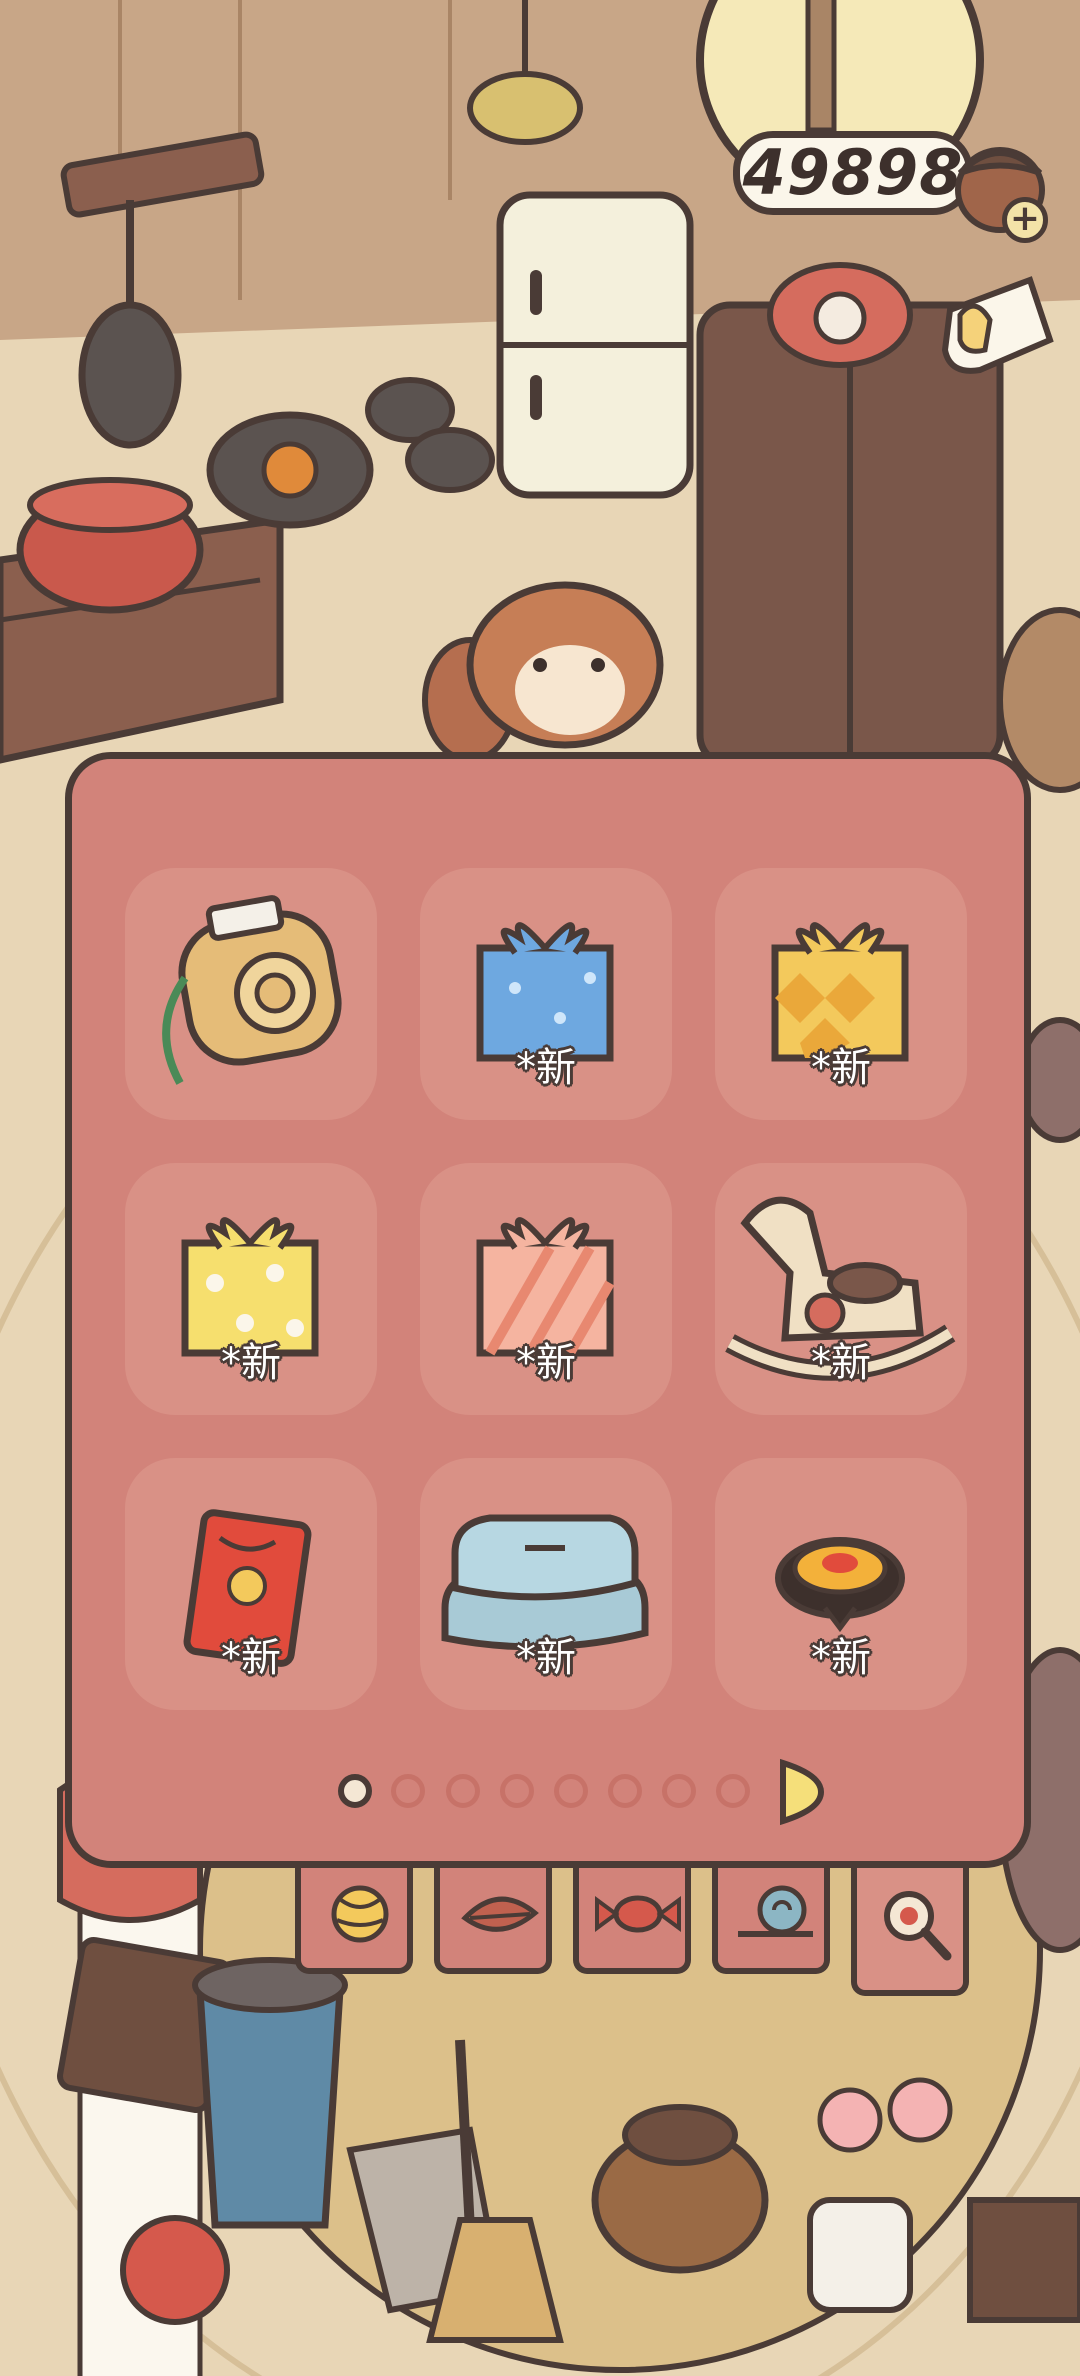  What do you see at coordinates (841, 994) in the screenshot?
I see `item-slot-checkered-gift: *新` at bounding box center [841, 994].